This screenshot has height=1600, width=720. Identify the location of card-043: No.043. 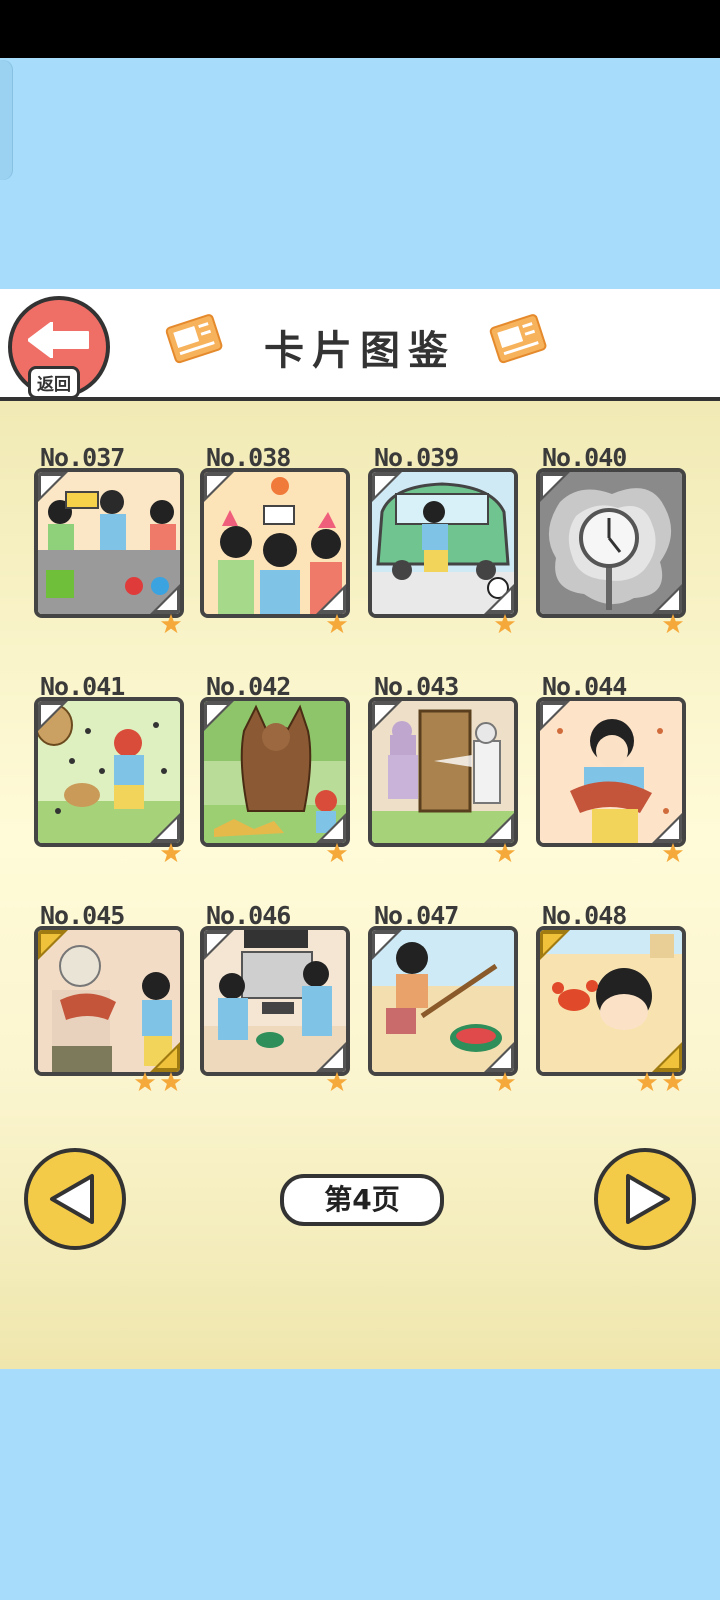
(443, 767).